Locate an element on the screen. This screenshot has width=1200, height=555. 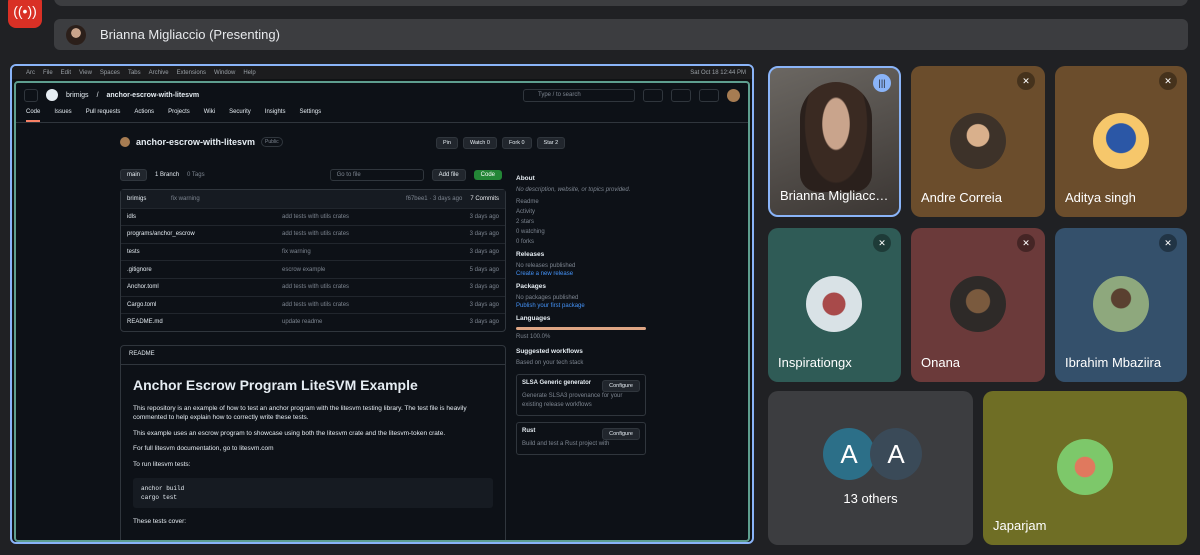
participant-tile-japarjam: Japarjam is located at coordinates (1085, 468).